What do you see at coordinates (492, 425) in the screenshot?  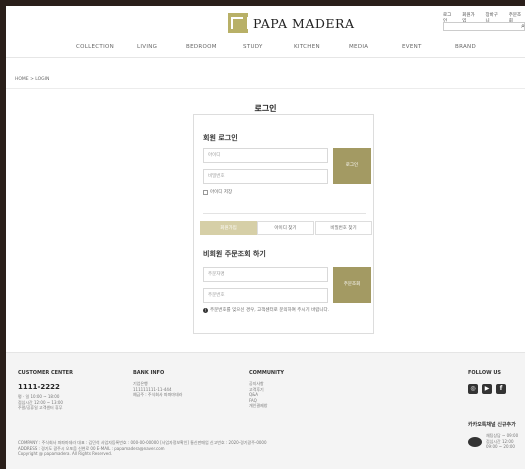 I see `kakao-title: 카카오톡채널 신규추가` at bounding box center [492, 425].